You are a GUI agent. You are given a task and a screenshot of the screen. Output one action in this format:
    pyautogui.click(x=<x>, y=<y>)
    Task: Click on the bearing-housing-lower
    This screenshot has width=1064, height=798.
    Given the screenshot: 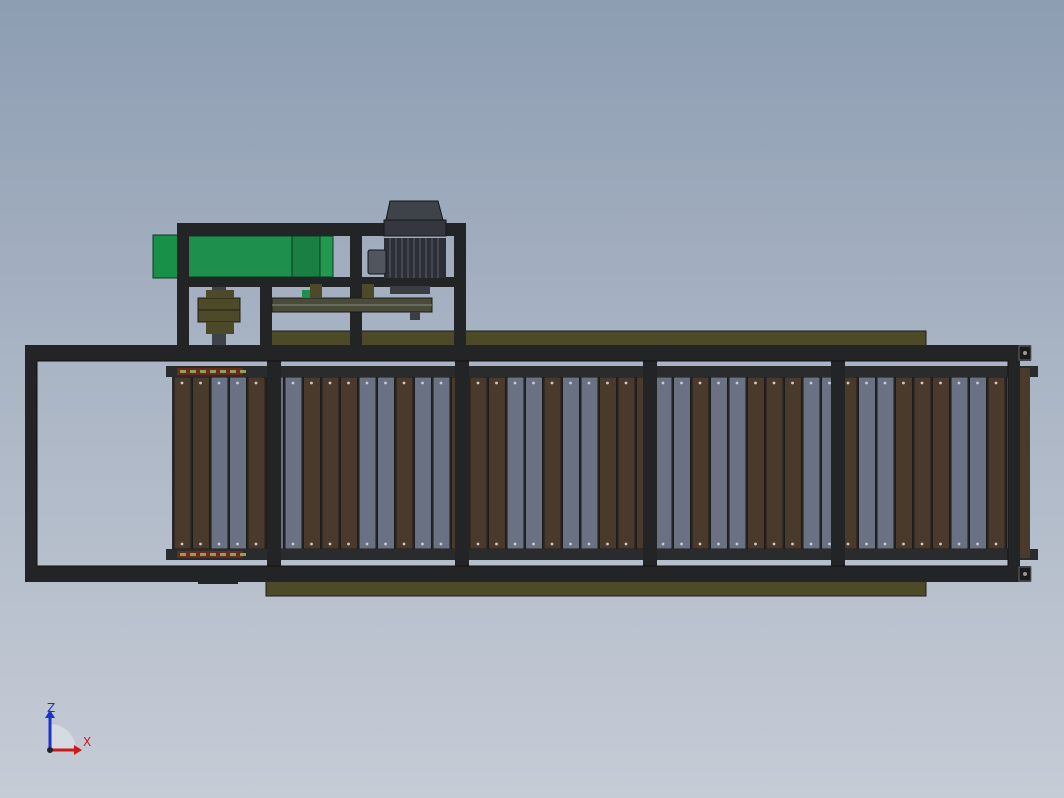 What is the action you would take?
    pyautogui.click(x=220, y=328)
    